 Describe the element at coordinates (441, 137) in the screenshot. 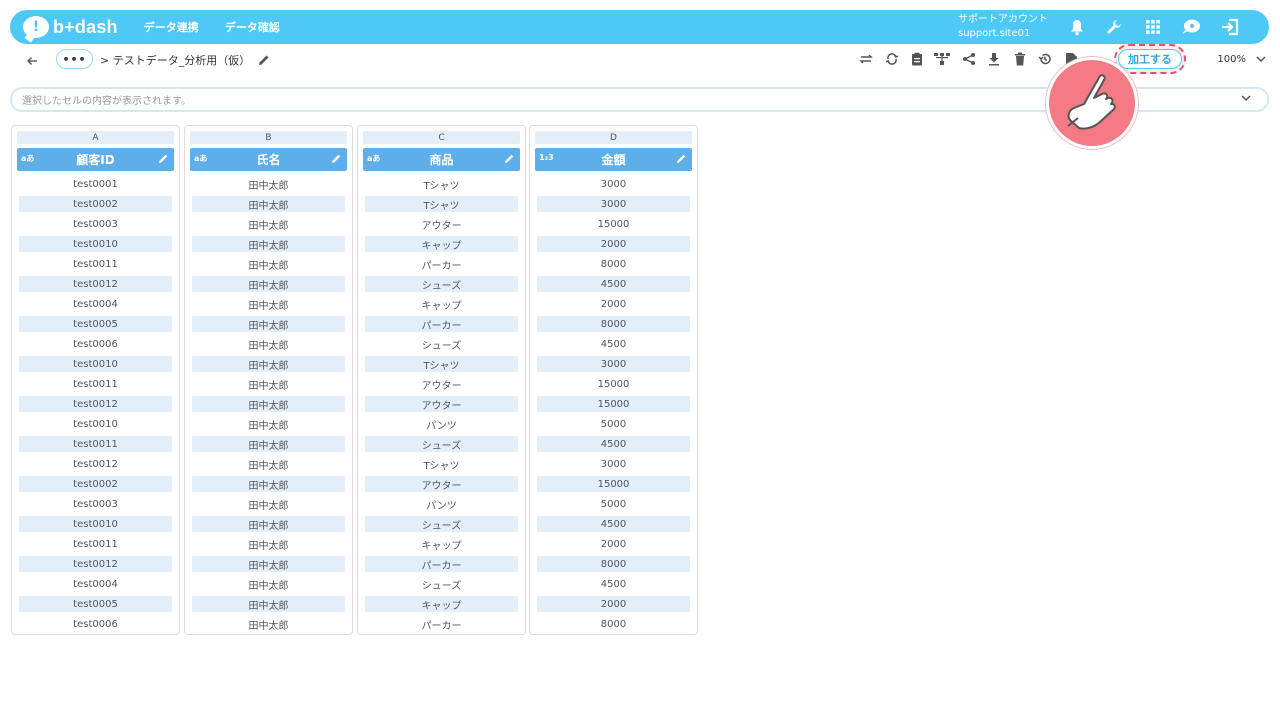

I see `column-letter: C` at that location.